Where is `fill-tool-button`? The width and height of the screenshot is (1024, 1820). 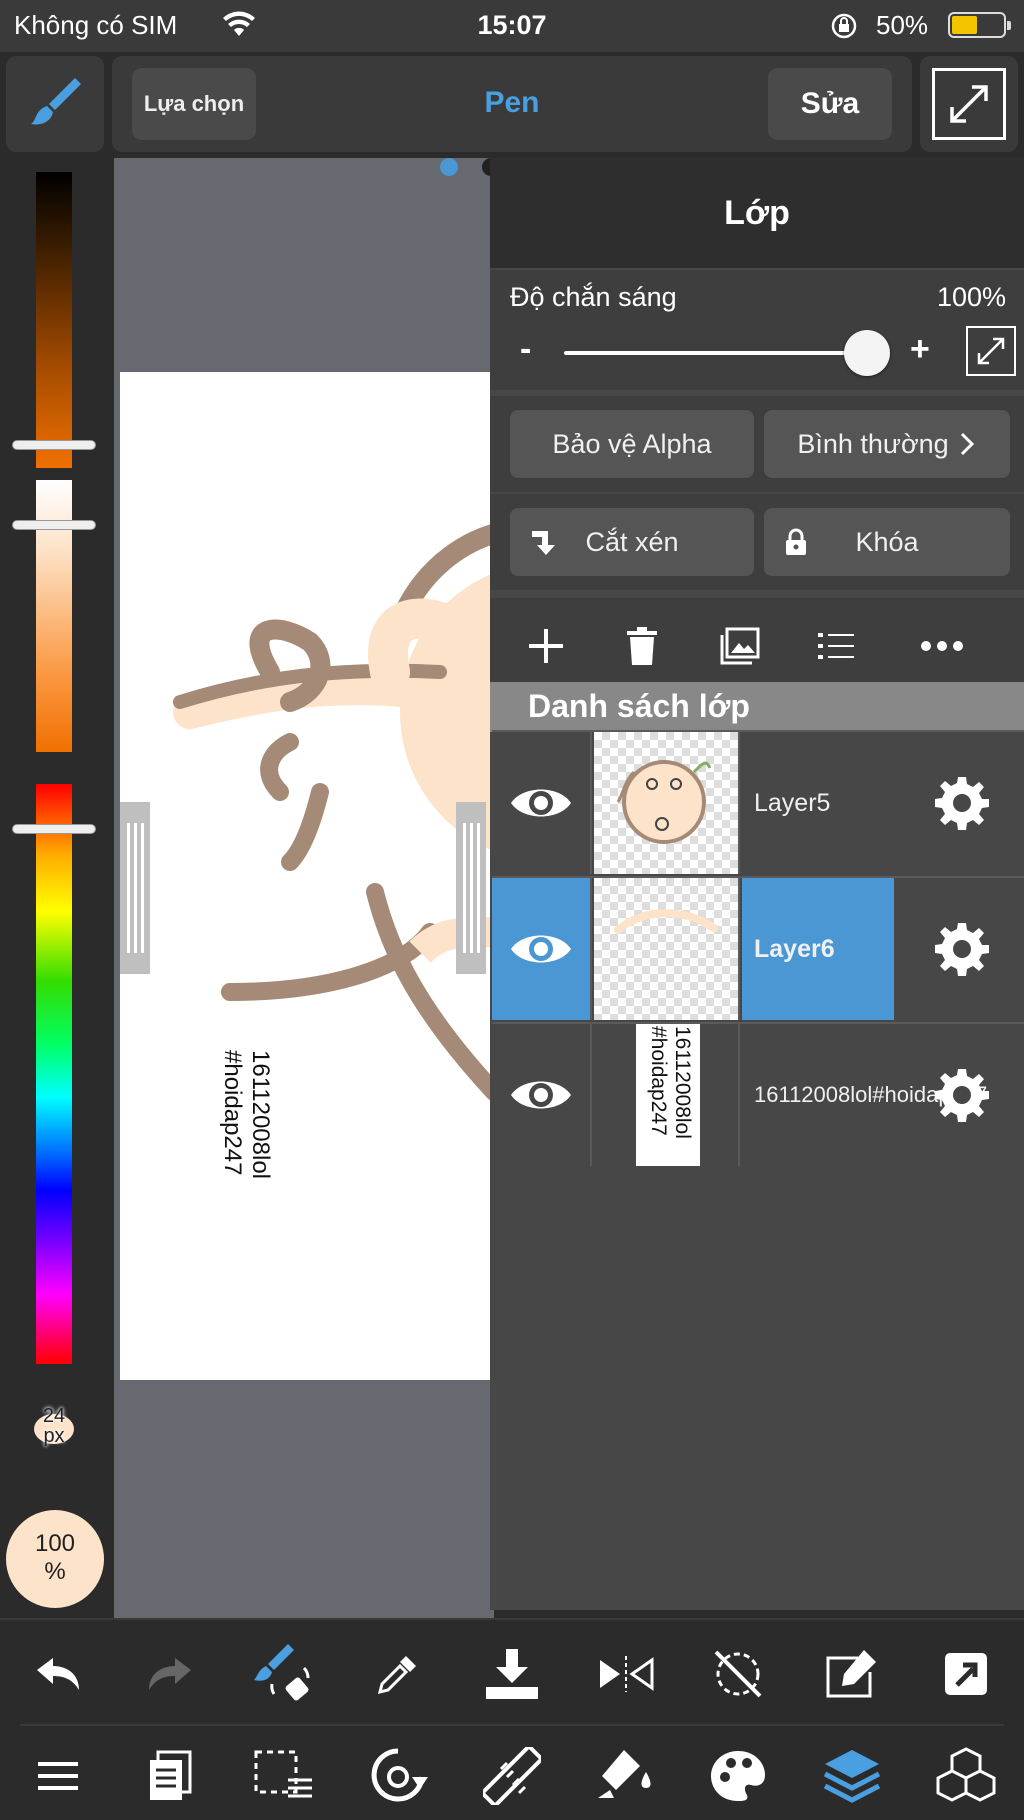
fill-tool-button is located at coordinates (626, 1776).